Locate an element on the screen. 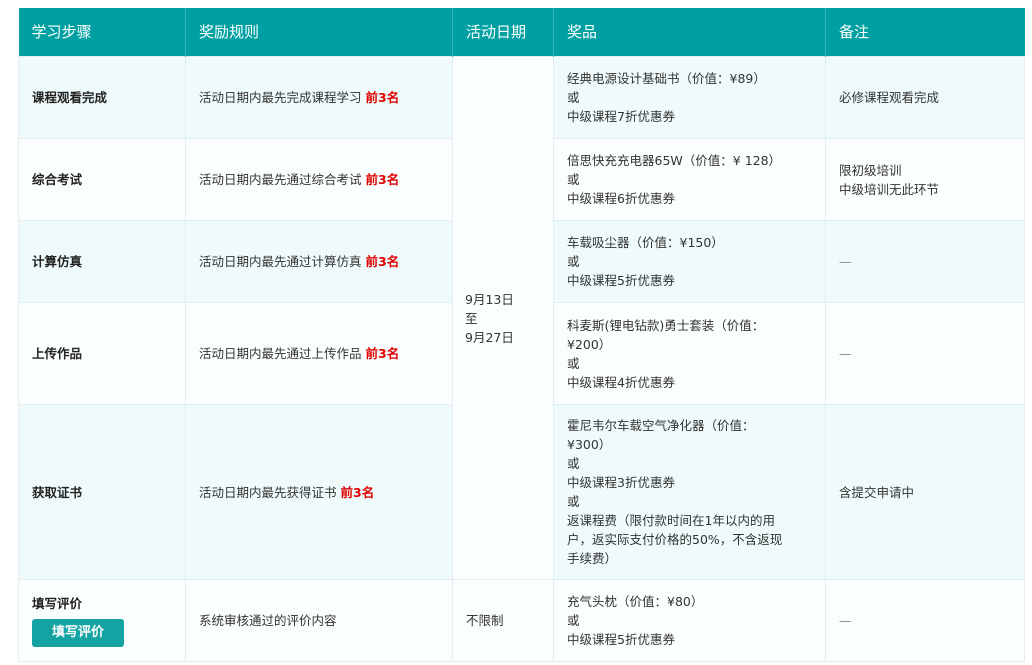  step-cell: 课程观看完成 is located at coordinates (102, 97).